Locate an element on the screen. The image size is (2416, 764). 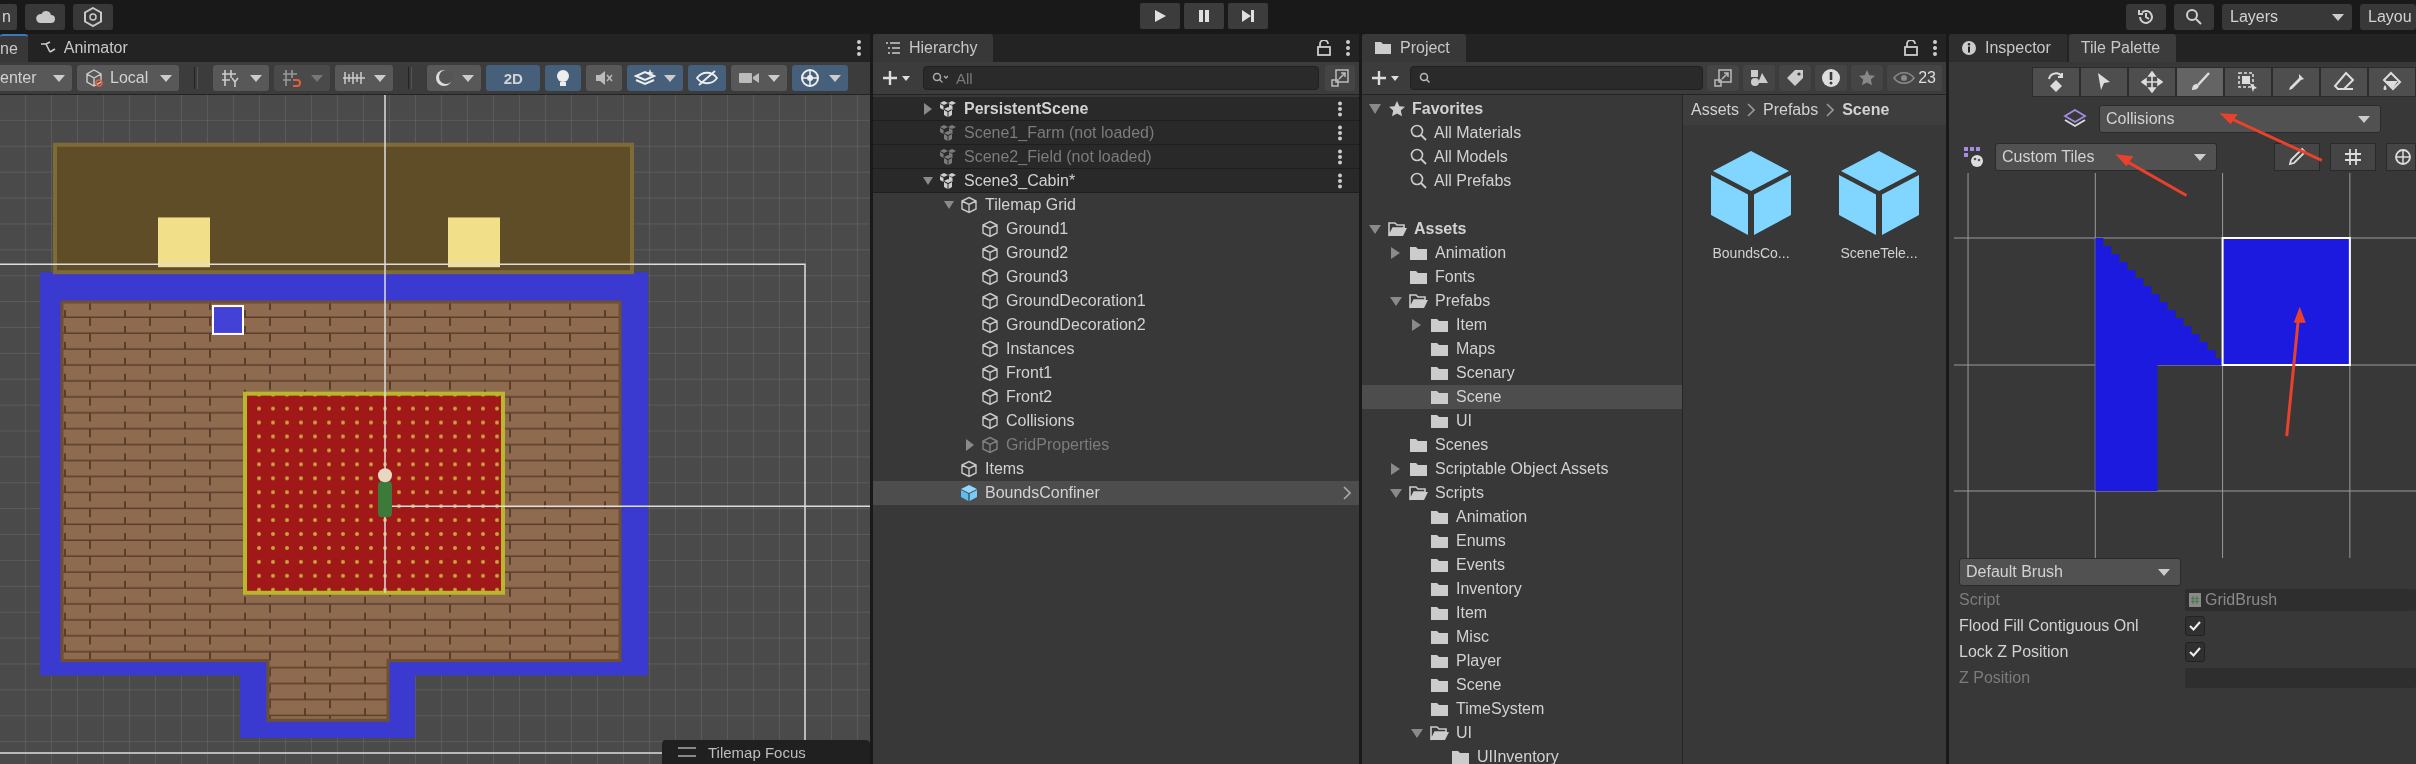
project-tab: Project is located at coordinates (1414, 48).